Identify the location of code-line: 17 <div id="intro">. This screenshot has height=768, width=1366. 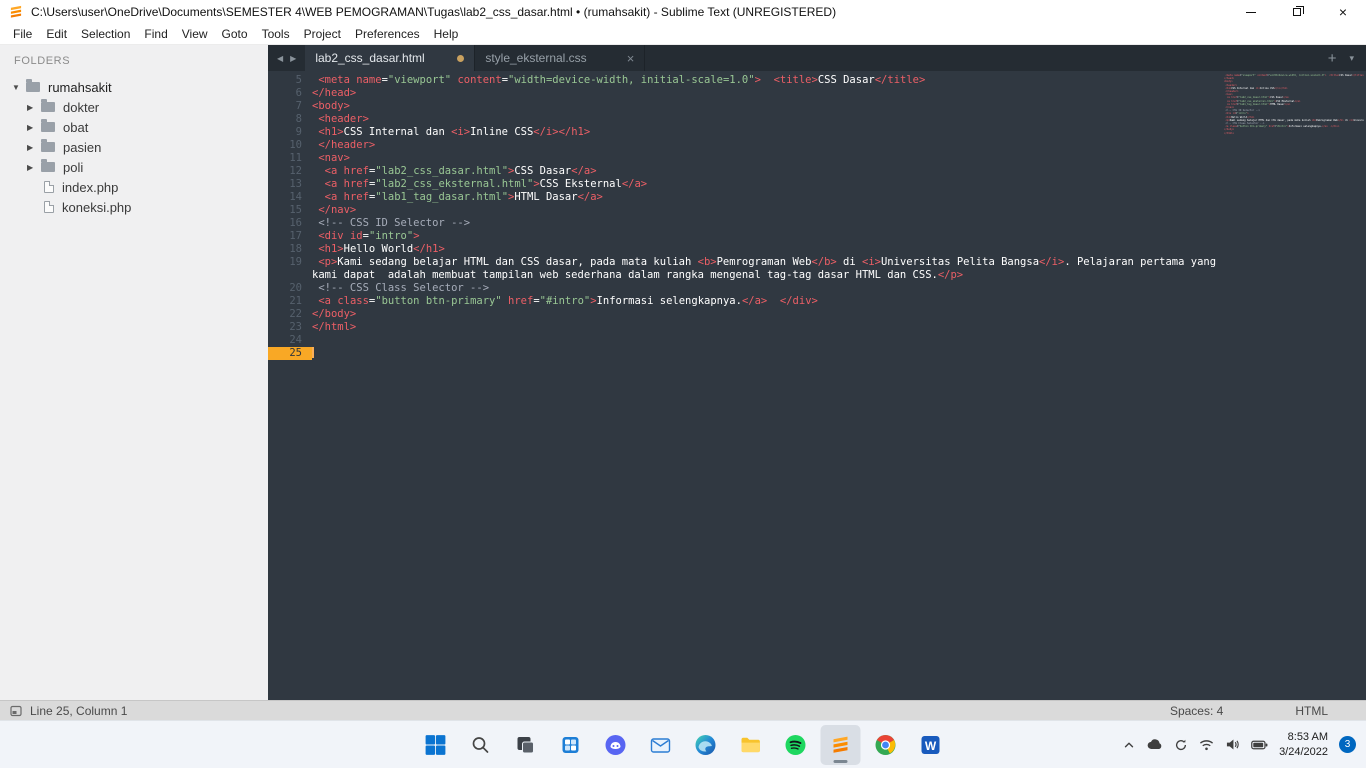
(753, 236).